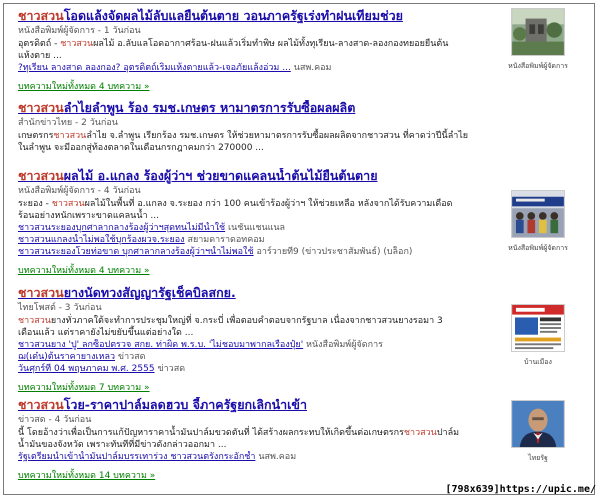  What do you see at coordinates (241, 357) in the screenshot?
I see `related-link-4b: ฌ(เด๋น)ต้นราคายางเหลว ข่าวสด` at bounding box center [241, 357].